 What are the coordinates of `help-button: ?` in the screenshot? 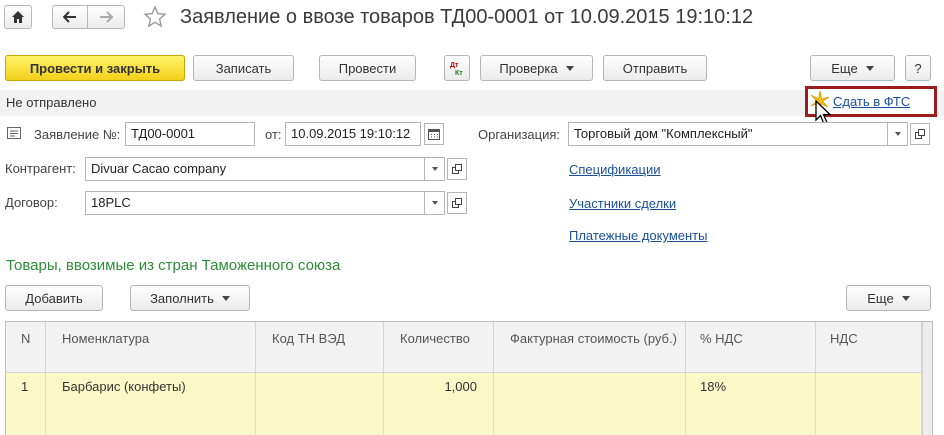 It's located at (918, 68).